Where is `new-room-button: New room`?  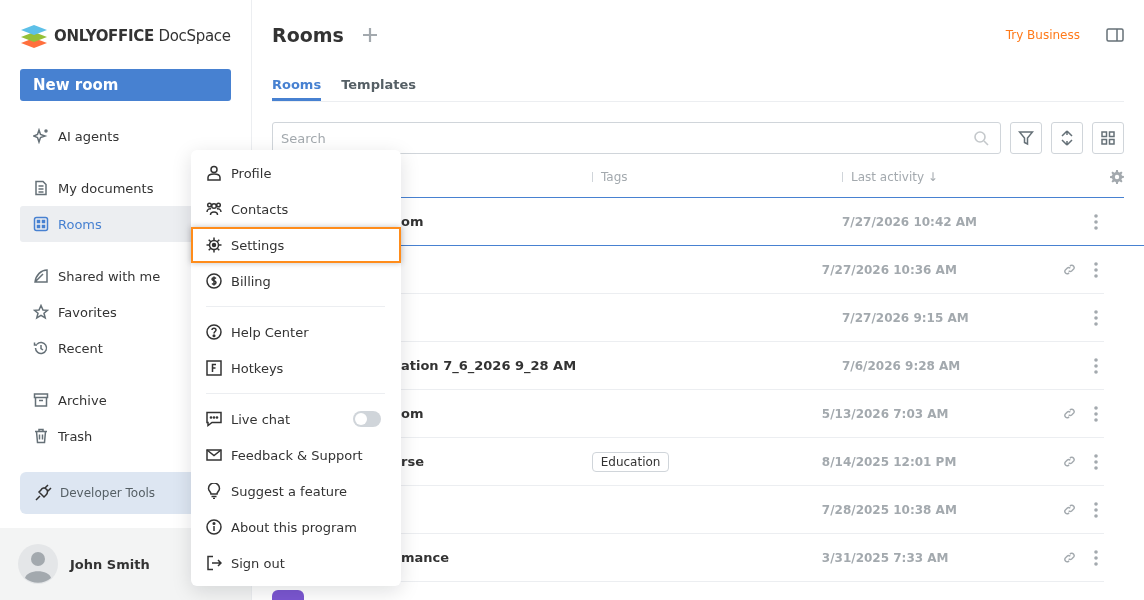
new-room-button: New room is located at coordinates (125, 85).